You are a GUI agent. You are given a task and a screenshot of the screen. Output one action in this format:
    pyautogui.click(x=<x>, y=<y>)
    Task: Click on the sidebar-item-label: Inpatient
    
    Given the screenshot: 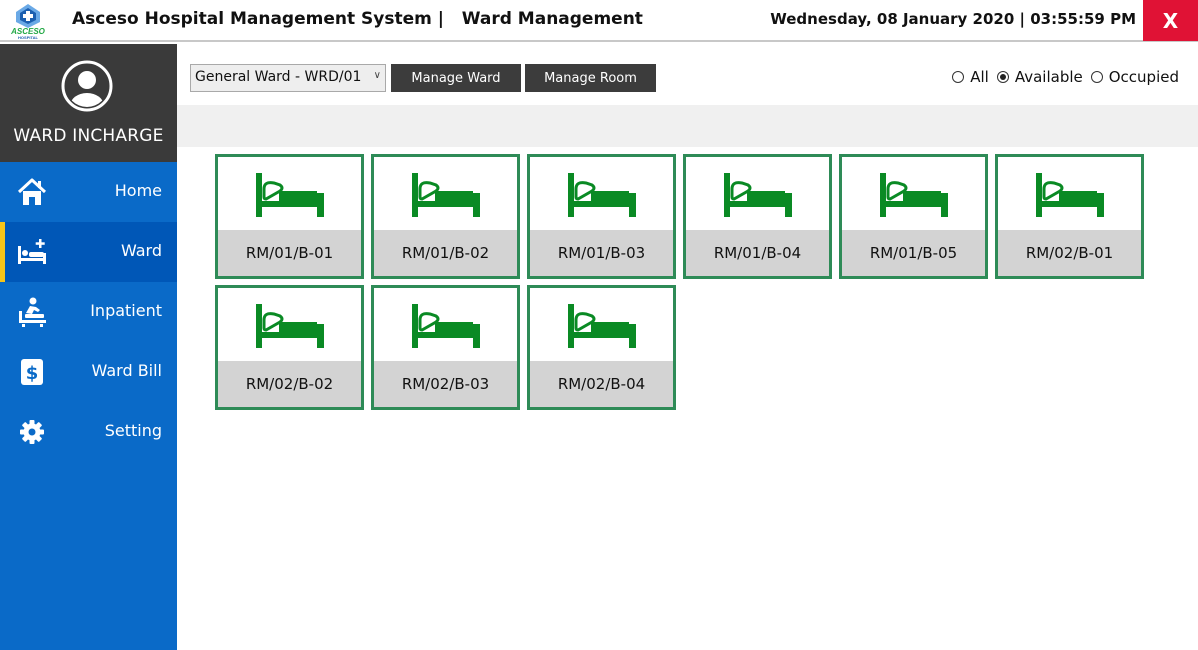 What is the action you would take?
    pyautogui.click(x=126, y=310)
    